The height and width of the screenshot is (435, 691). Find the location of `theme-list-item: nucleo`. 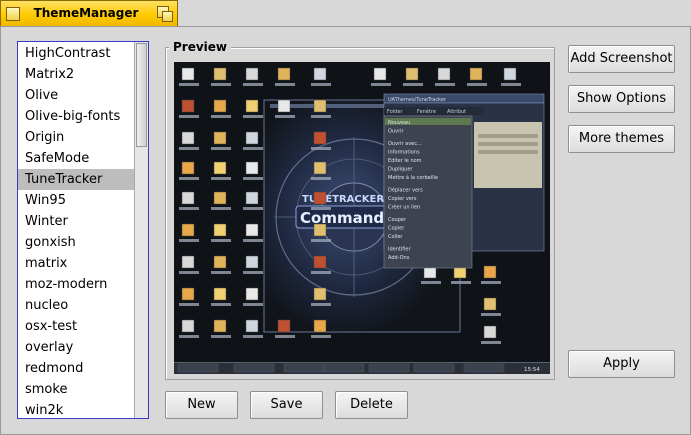

theme-list-item: nucleo is located at coordinates (76, 305).